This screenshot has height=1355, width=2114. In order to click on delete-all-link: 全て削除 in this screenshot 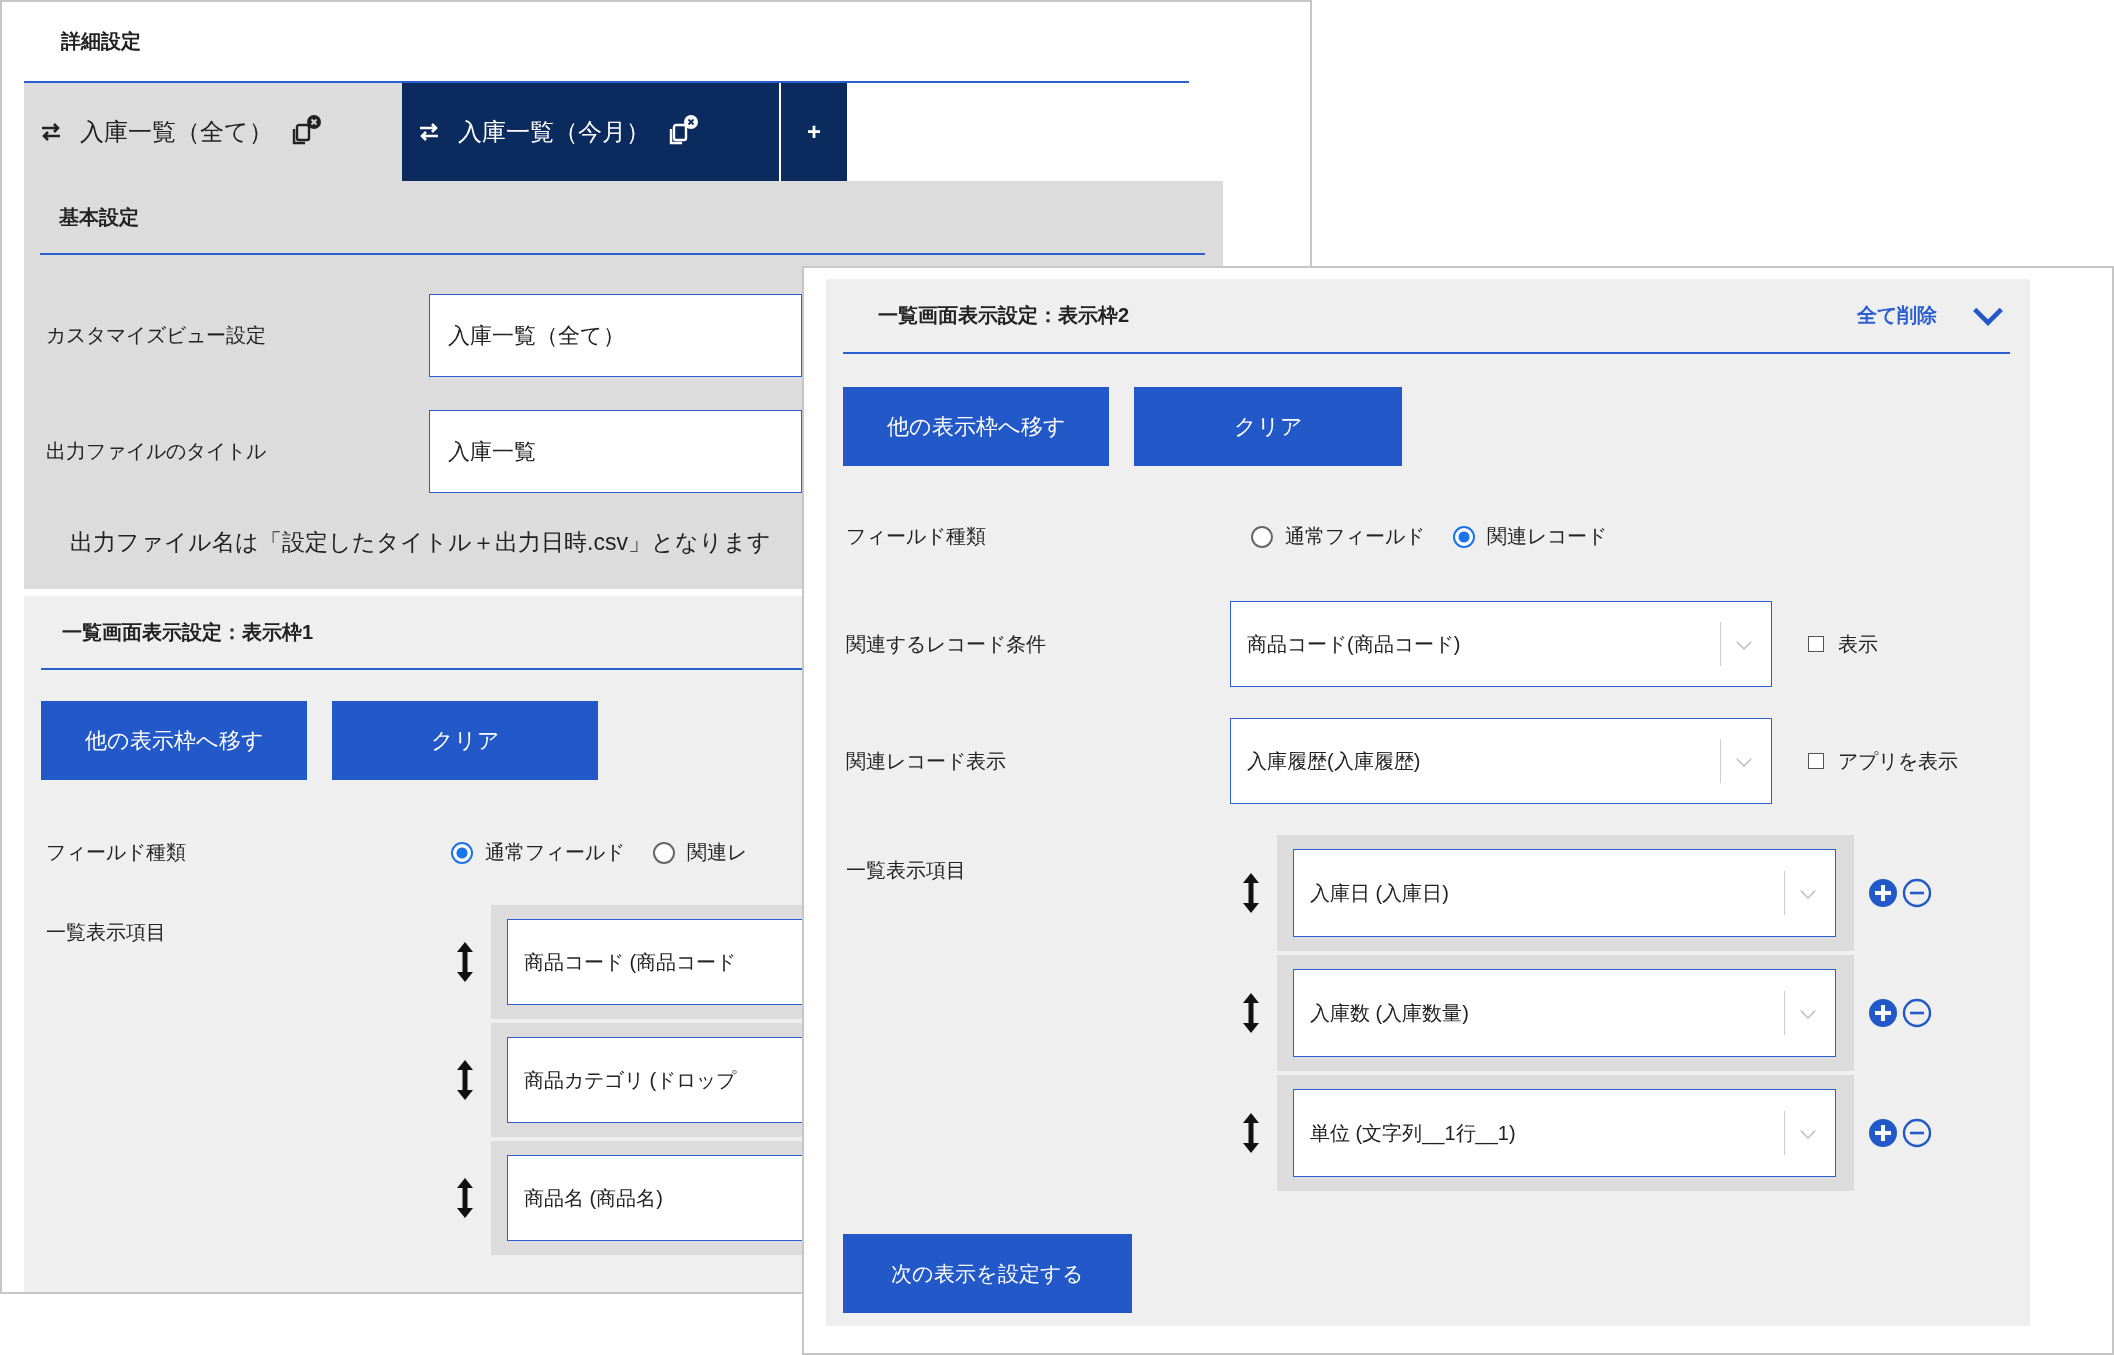, I will do `click(1897, 315)`.